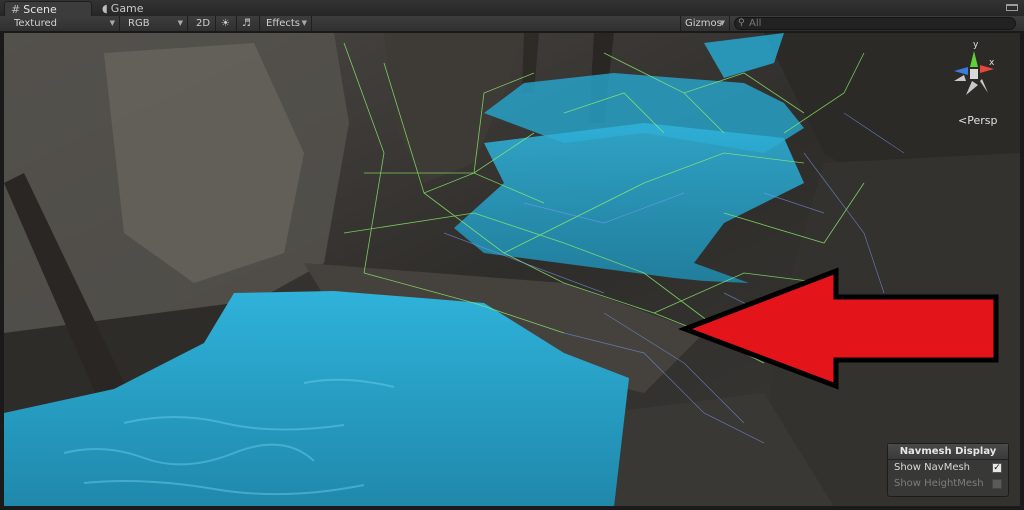  I want to click on search-input: ⚲ All, so click(875, 23).